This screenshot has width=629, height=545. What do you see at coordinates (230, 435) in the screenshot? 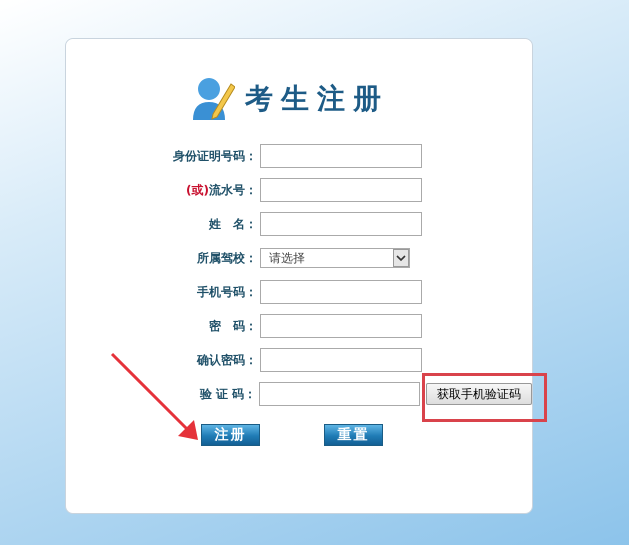
I see `form-button: 注册` at bounding box center [230, 435].